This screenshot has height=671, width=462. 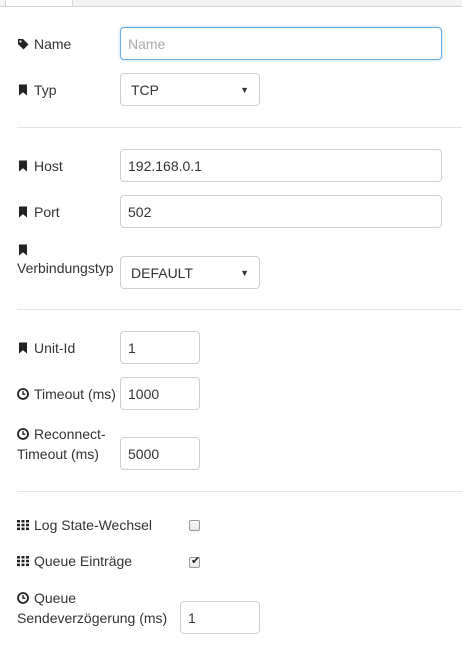 What do you see at coordinates (92, 618) in the screenshot?
I see `queue-delay-label-line2: Sendeverzögerung (ms)` at bounding box center [92, 618].